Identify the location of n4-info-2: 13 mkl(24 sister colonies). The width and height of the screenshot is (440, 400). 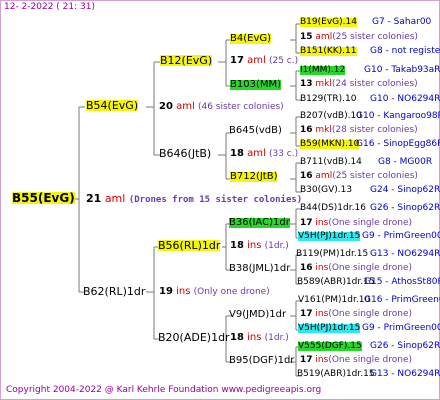
(359, 84).